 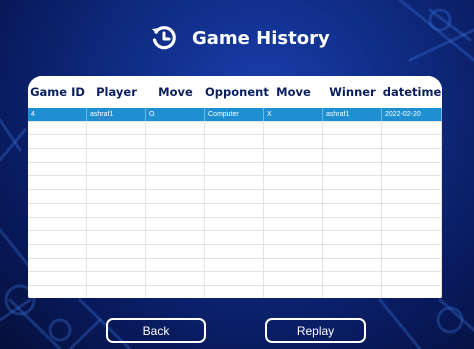 I want to click on column-header-winner: Winner, so click(x=352, y=92).